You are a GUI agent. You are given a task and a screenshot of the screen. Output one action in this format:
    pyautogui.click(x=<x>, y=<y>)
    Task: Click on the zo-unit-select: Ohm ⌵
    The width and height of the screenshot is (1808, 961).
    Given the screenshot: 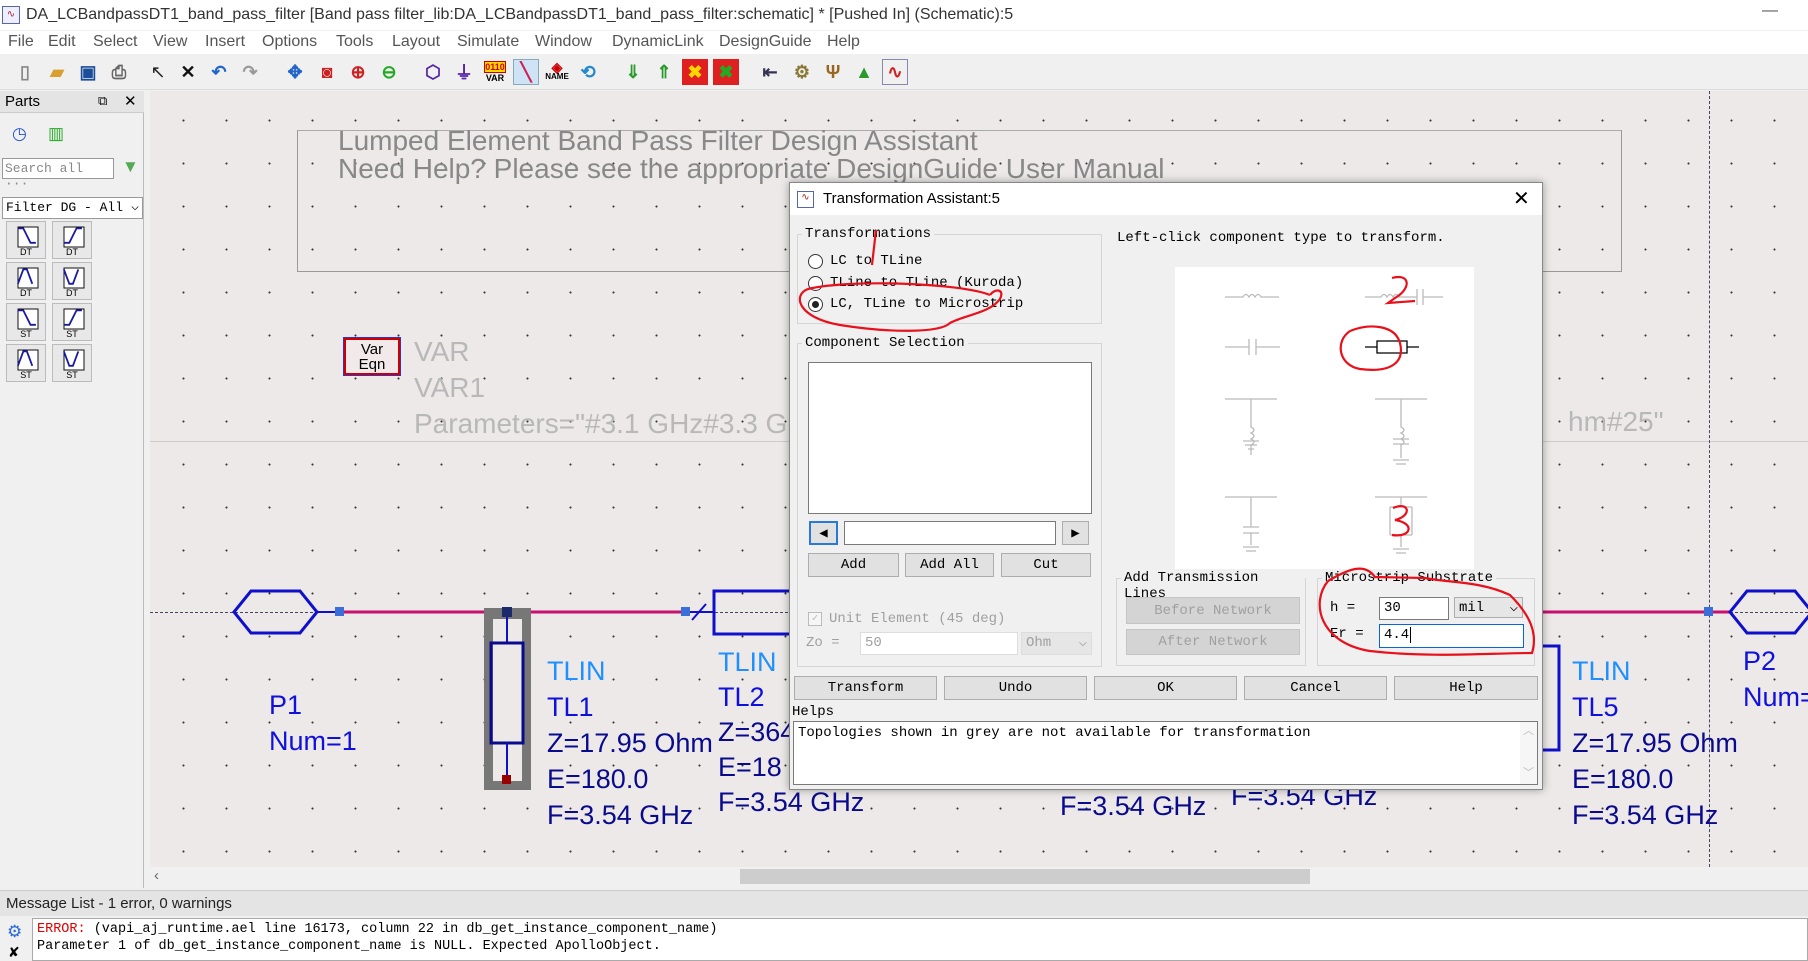 What is the action you would take?
    pyautogui.click(x=1056, y=643)
    